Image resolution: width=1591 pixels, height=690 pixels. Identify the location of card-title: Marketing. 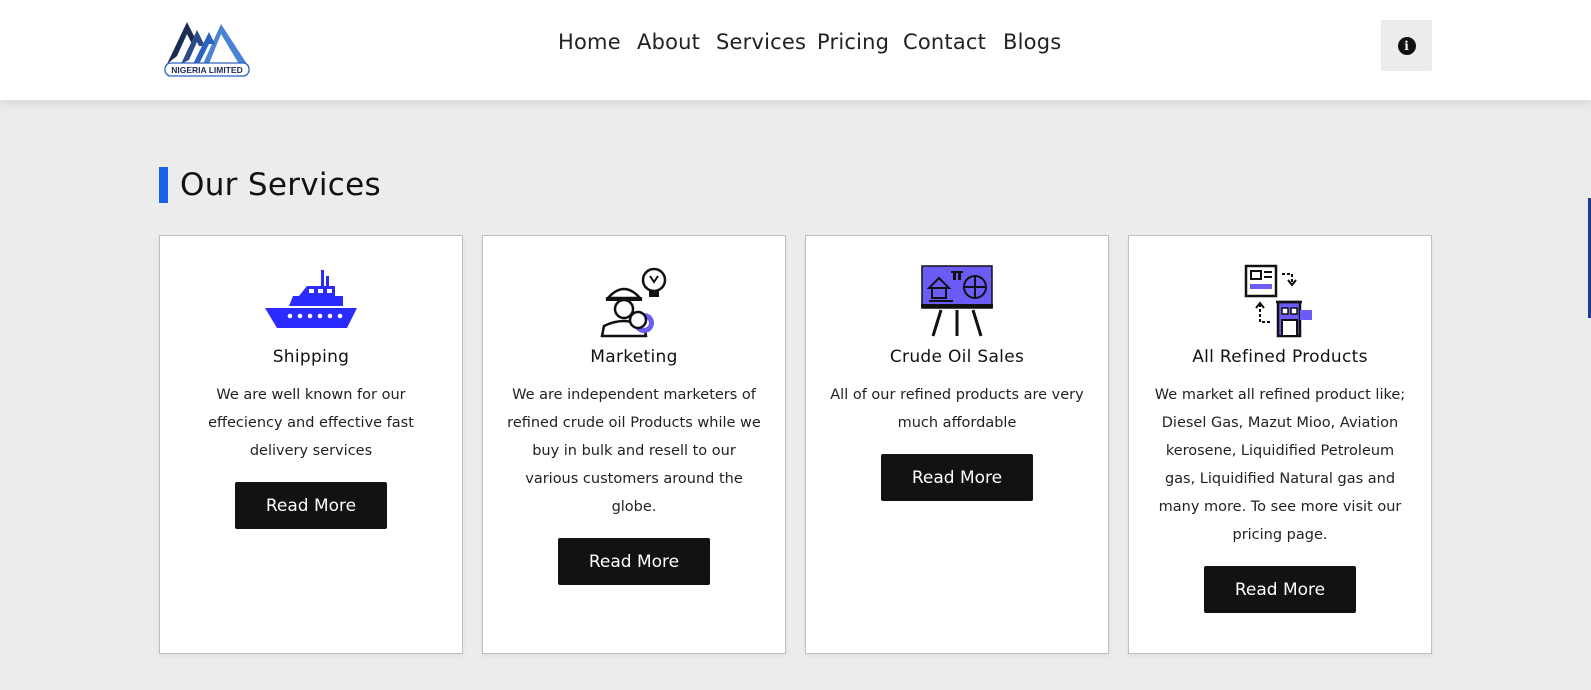
(634, 357).